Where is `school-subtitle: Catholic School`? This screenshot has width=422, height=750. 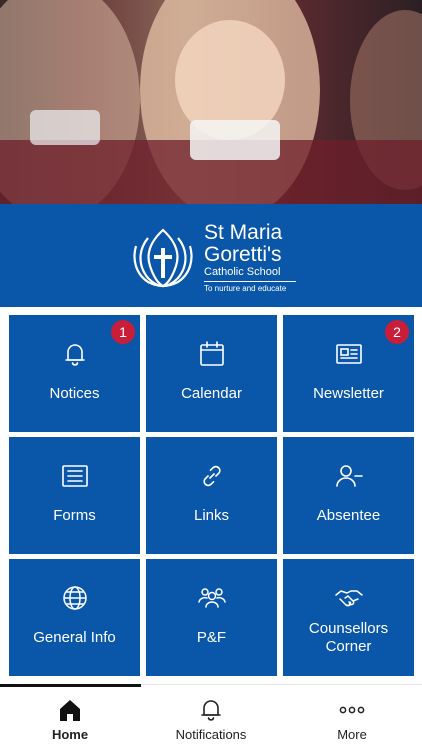
school-subtitle: Catholic School is located at coordinates (242, 272).